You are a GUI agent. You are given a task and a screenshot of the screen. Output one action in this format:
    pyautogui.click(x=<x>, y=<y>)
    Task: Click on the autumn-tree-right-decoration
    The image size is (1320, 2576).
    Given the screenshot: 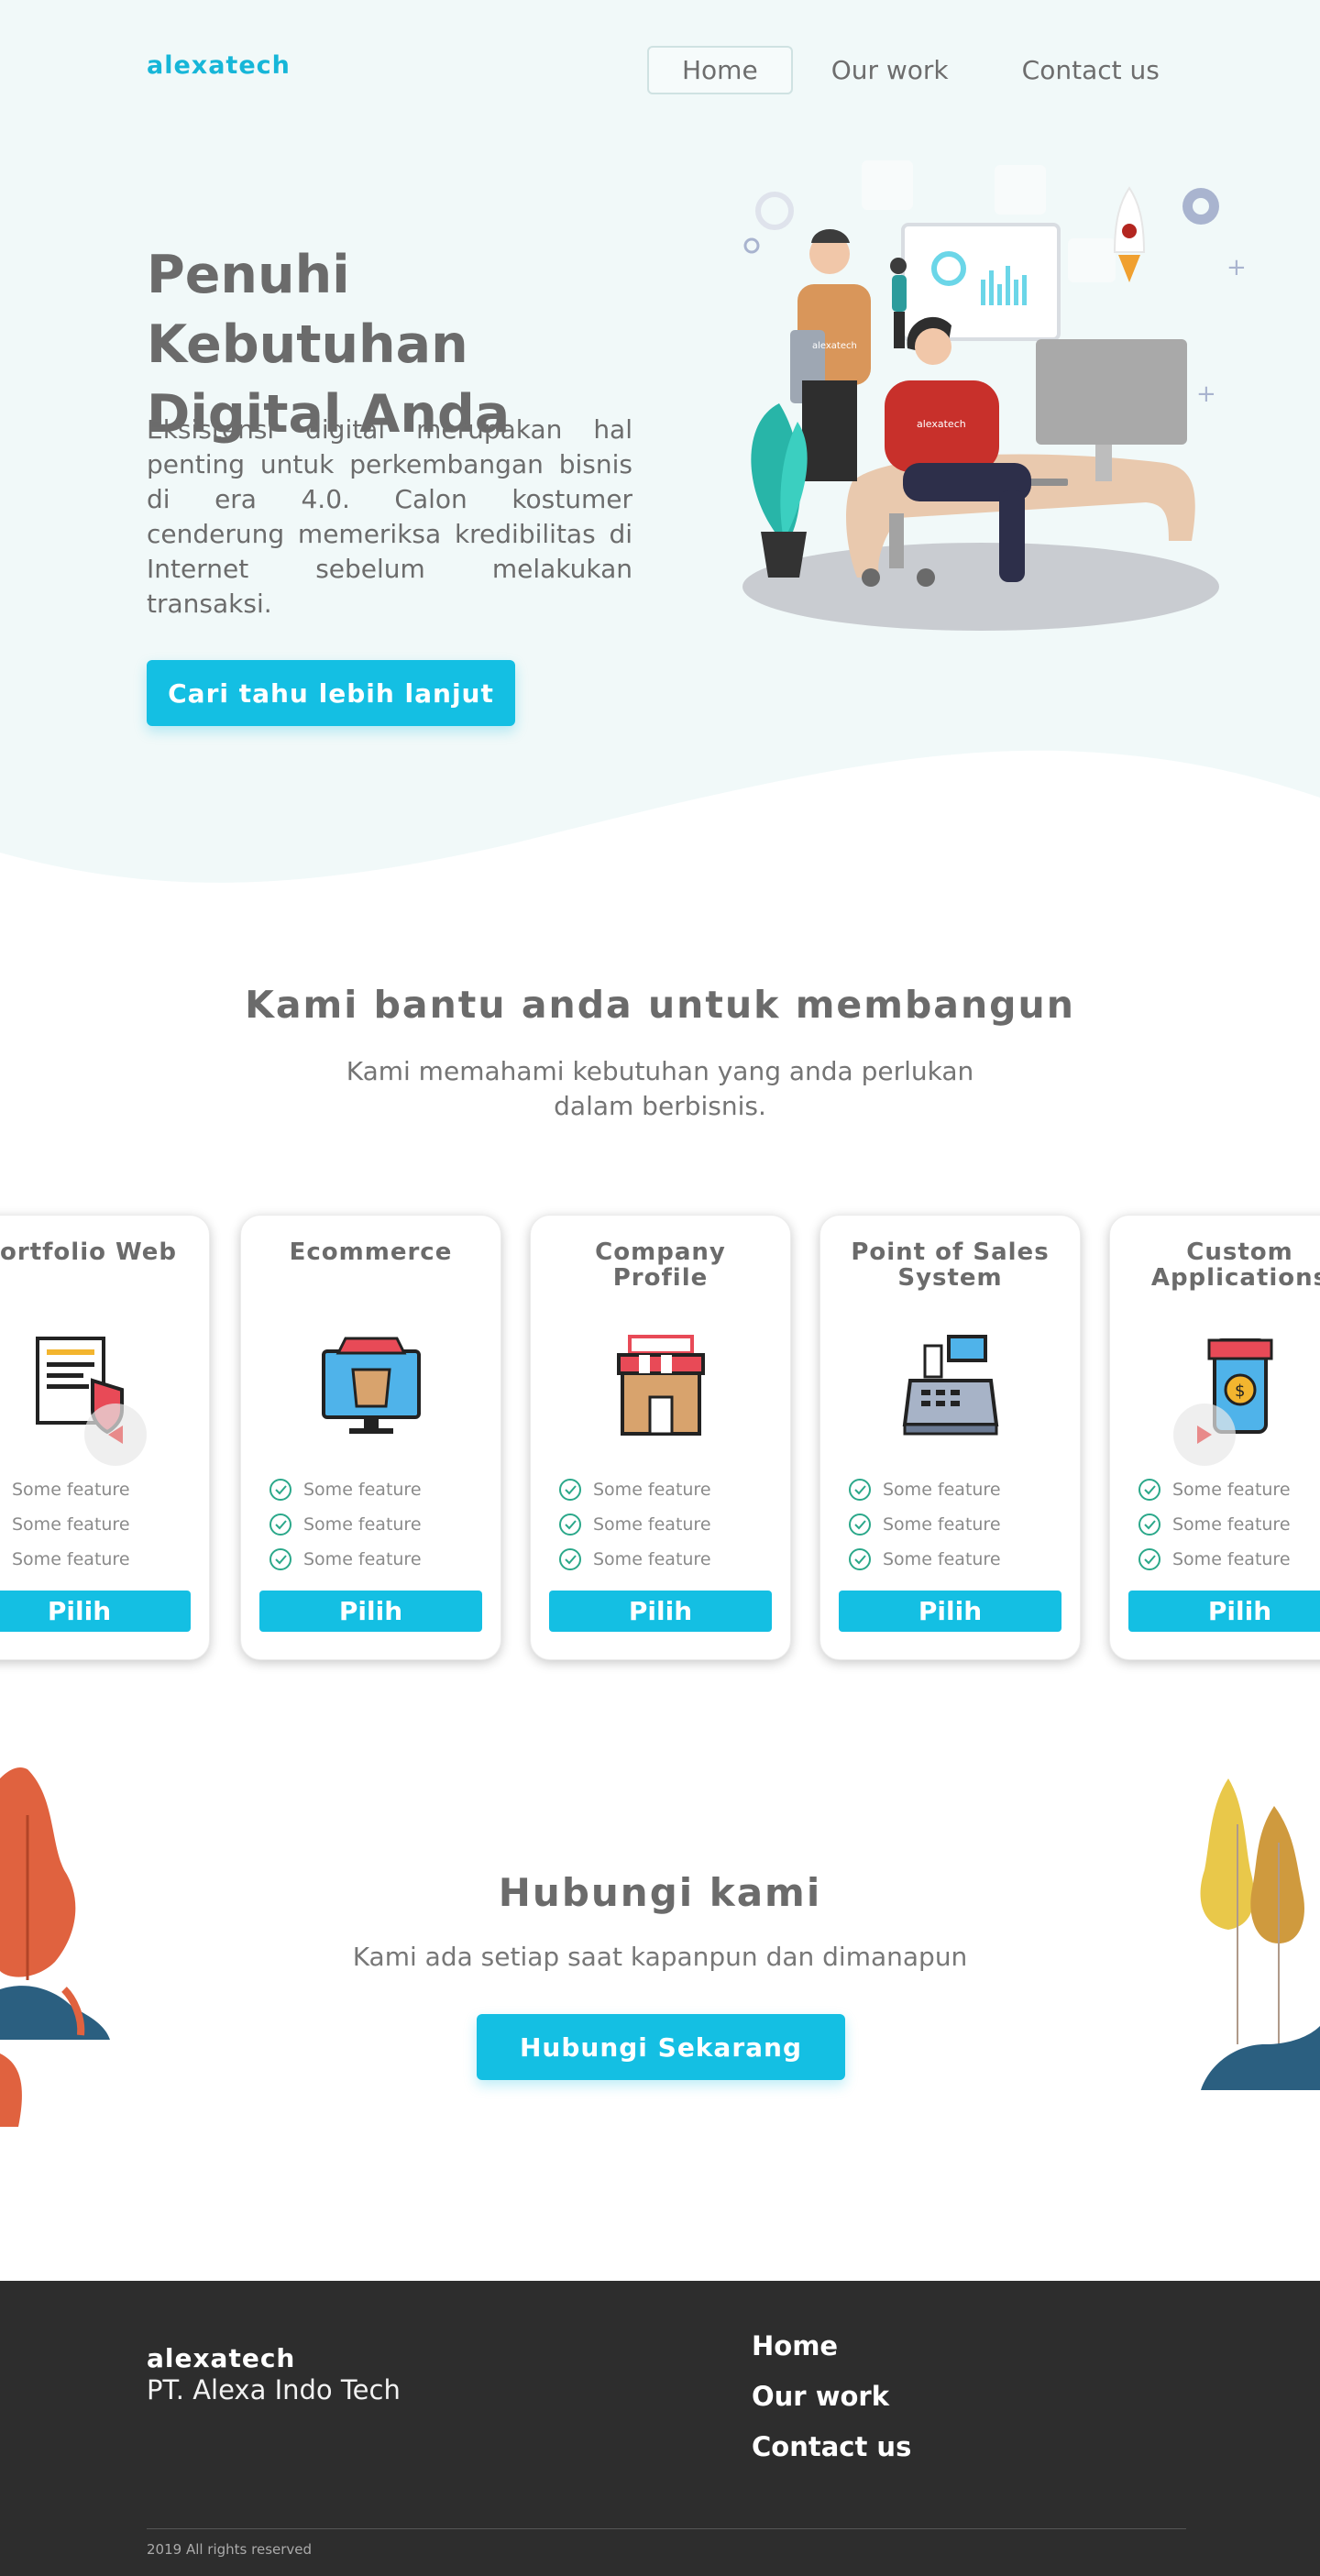 What is the action you would take?
    pyautogui.click(x=1260, y=1934)
    